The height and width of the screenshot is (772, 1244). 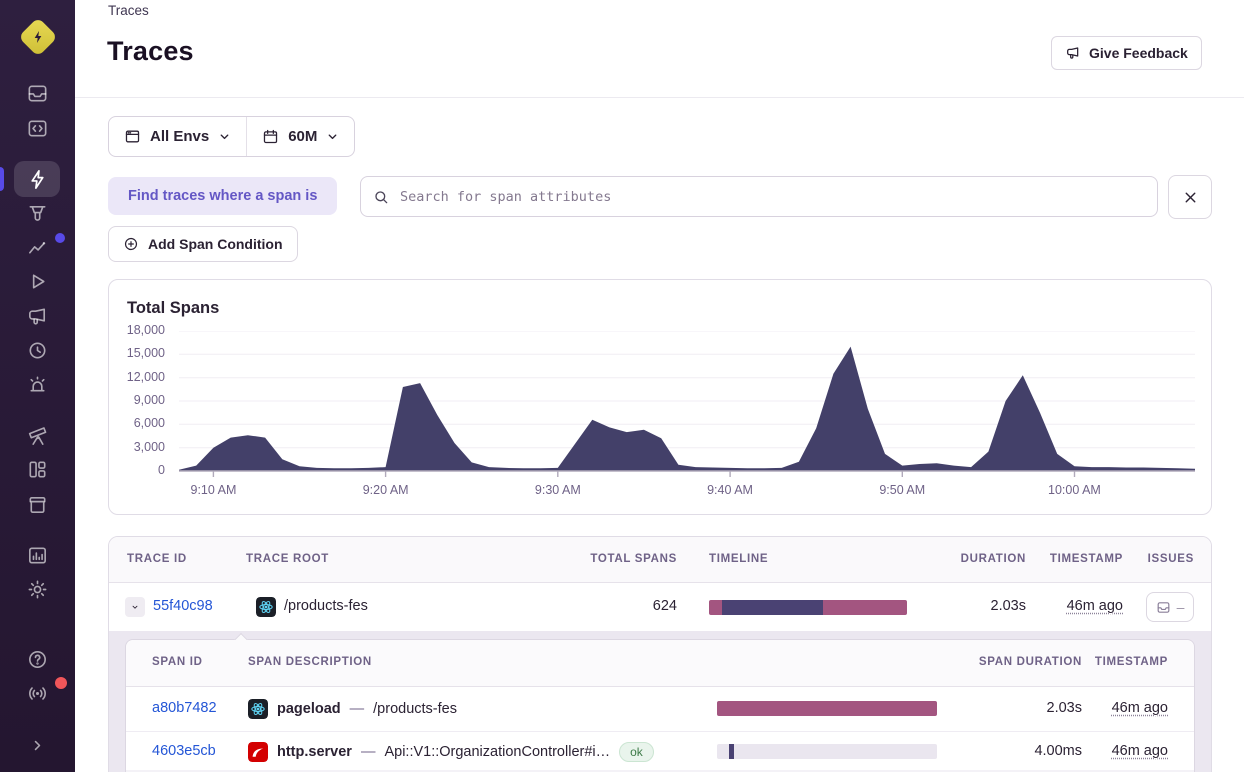 I want to click on add-span-condition-button: Add Span Condition, so click(x=203, y=244).